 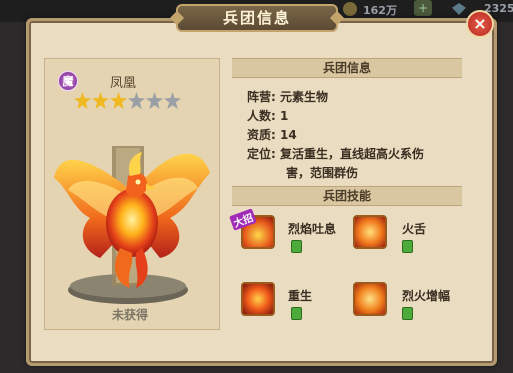 What do you see at coordinates (68, 81) in the screenshot?
I see `faction-badge: 魔` at bounding box center [68, 81].